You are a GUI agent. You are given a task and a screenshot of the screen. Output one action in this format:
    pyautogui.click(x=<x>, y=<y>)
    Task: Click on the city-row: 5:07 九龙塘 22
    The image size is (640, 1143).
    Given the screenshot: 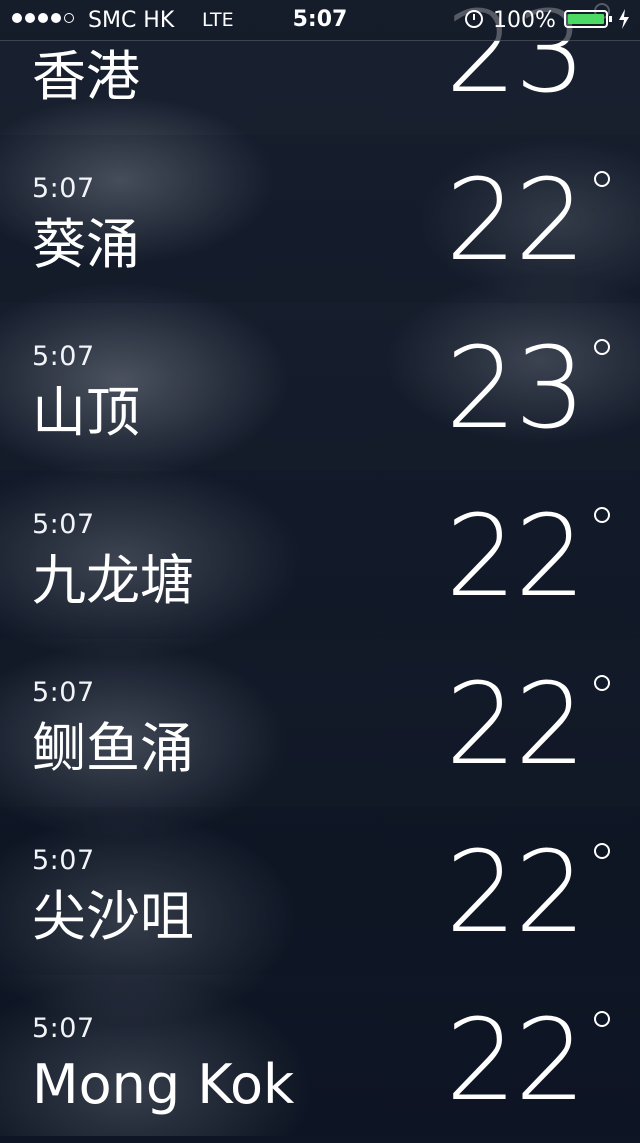 What is the action you would take?
    pyautogui.click(x=320, y=555)
    